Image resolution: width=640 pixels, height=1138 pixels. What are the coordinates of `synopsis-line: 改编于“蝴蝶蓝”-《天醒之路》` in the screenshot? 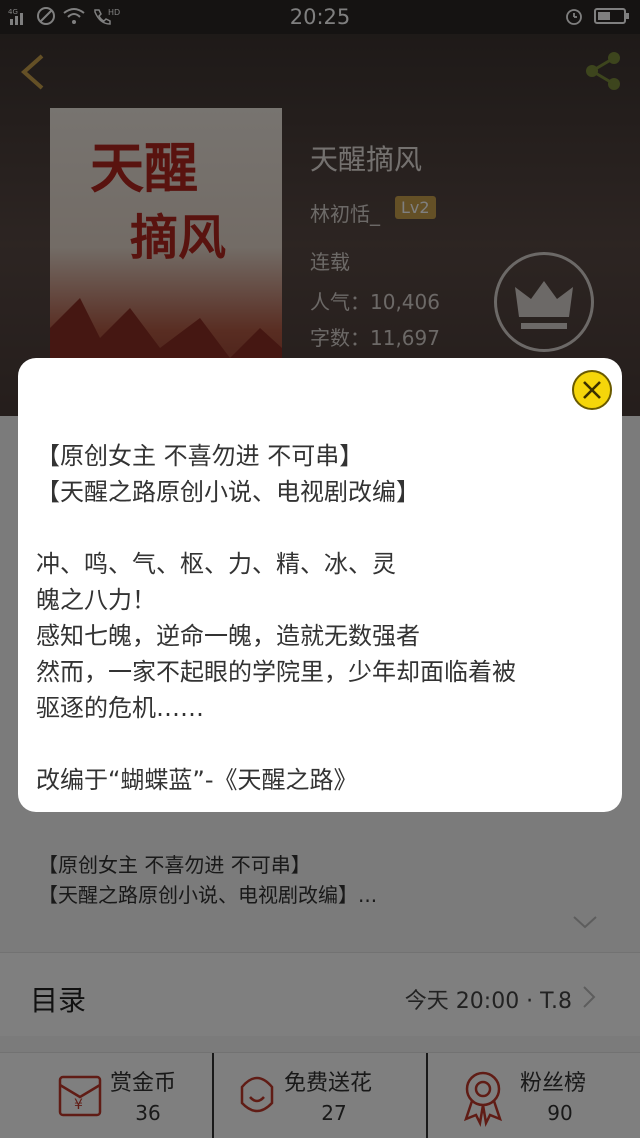 It's located at (197, 780).